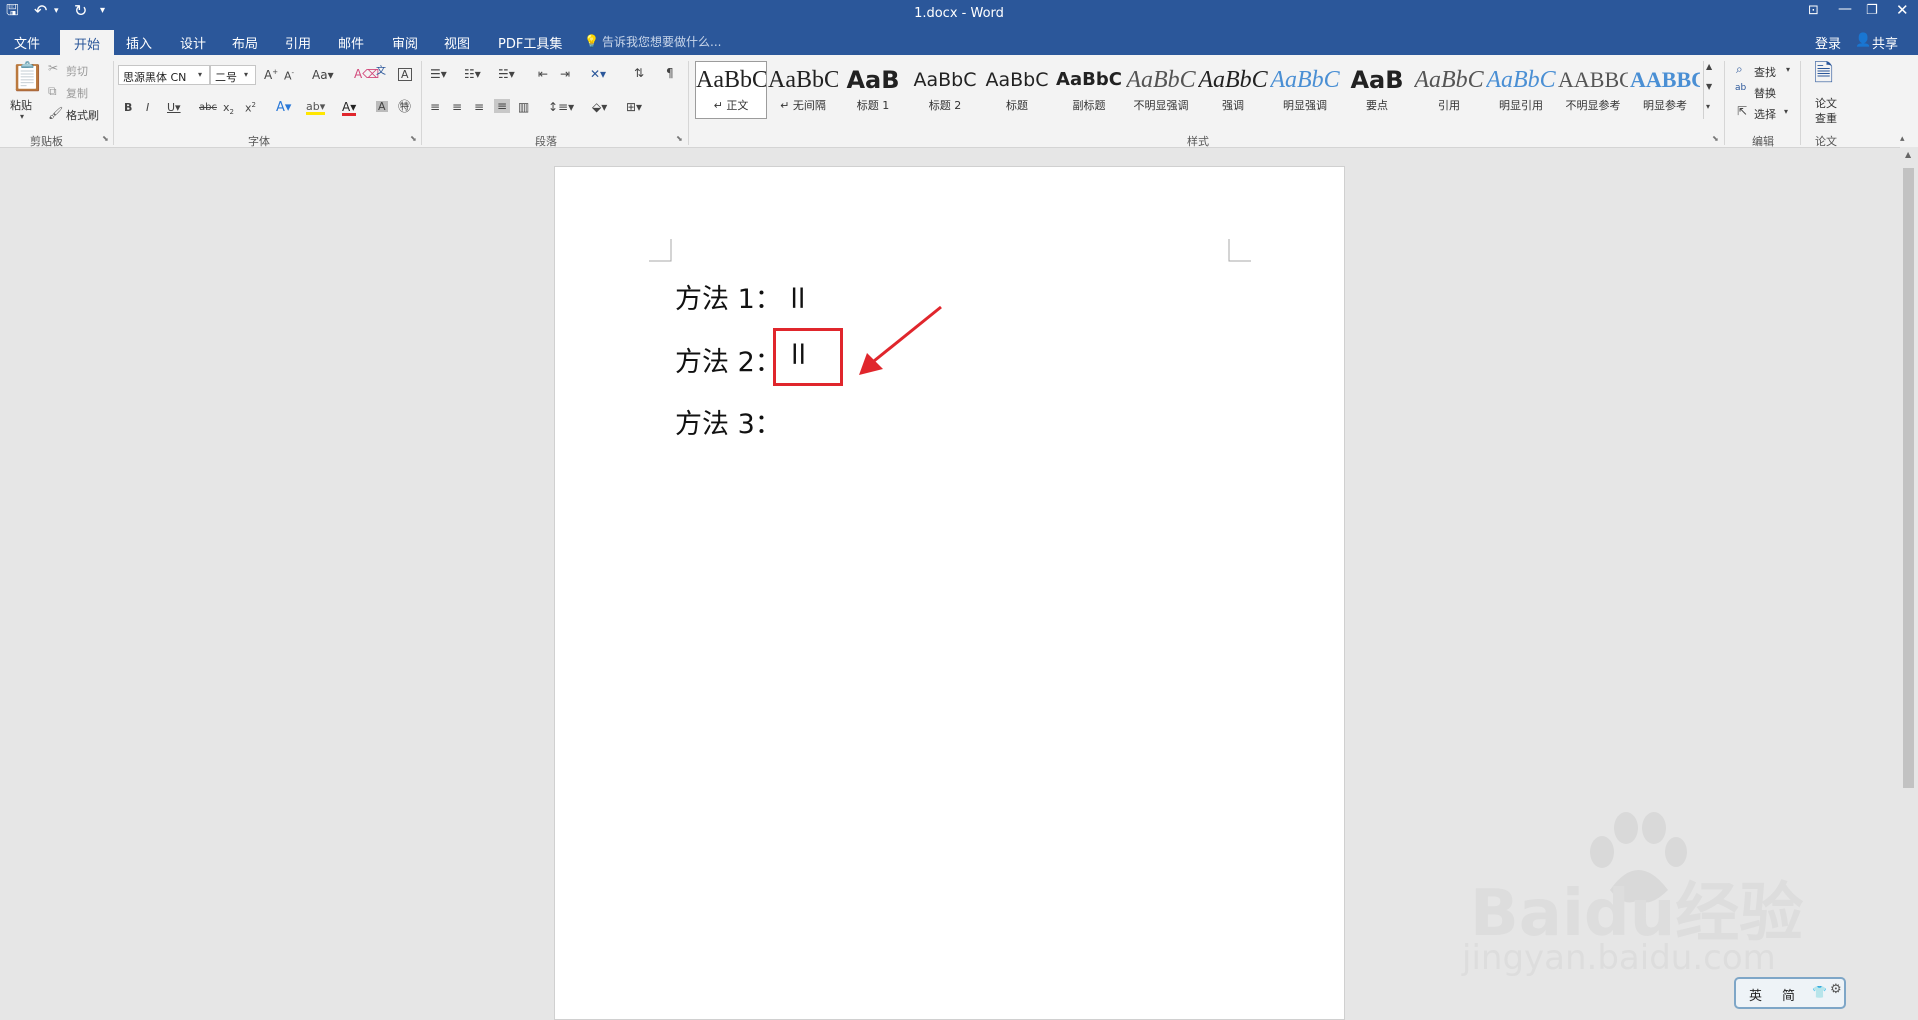  Describe the element at coordinates (1449, 90) in the screenshot. I see `style-quote: AaBbC 引用` at that location.